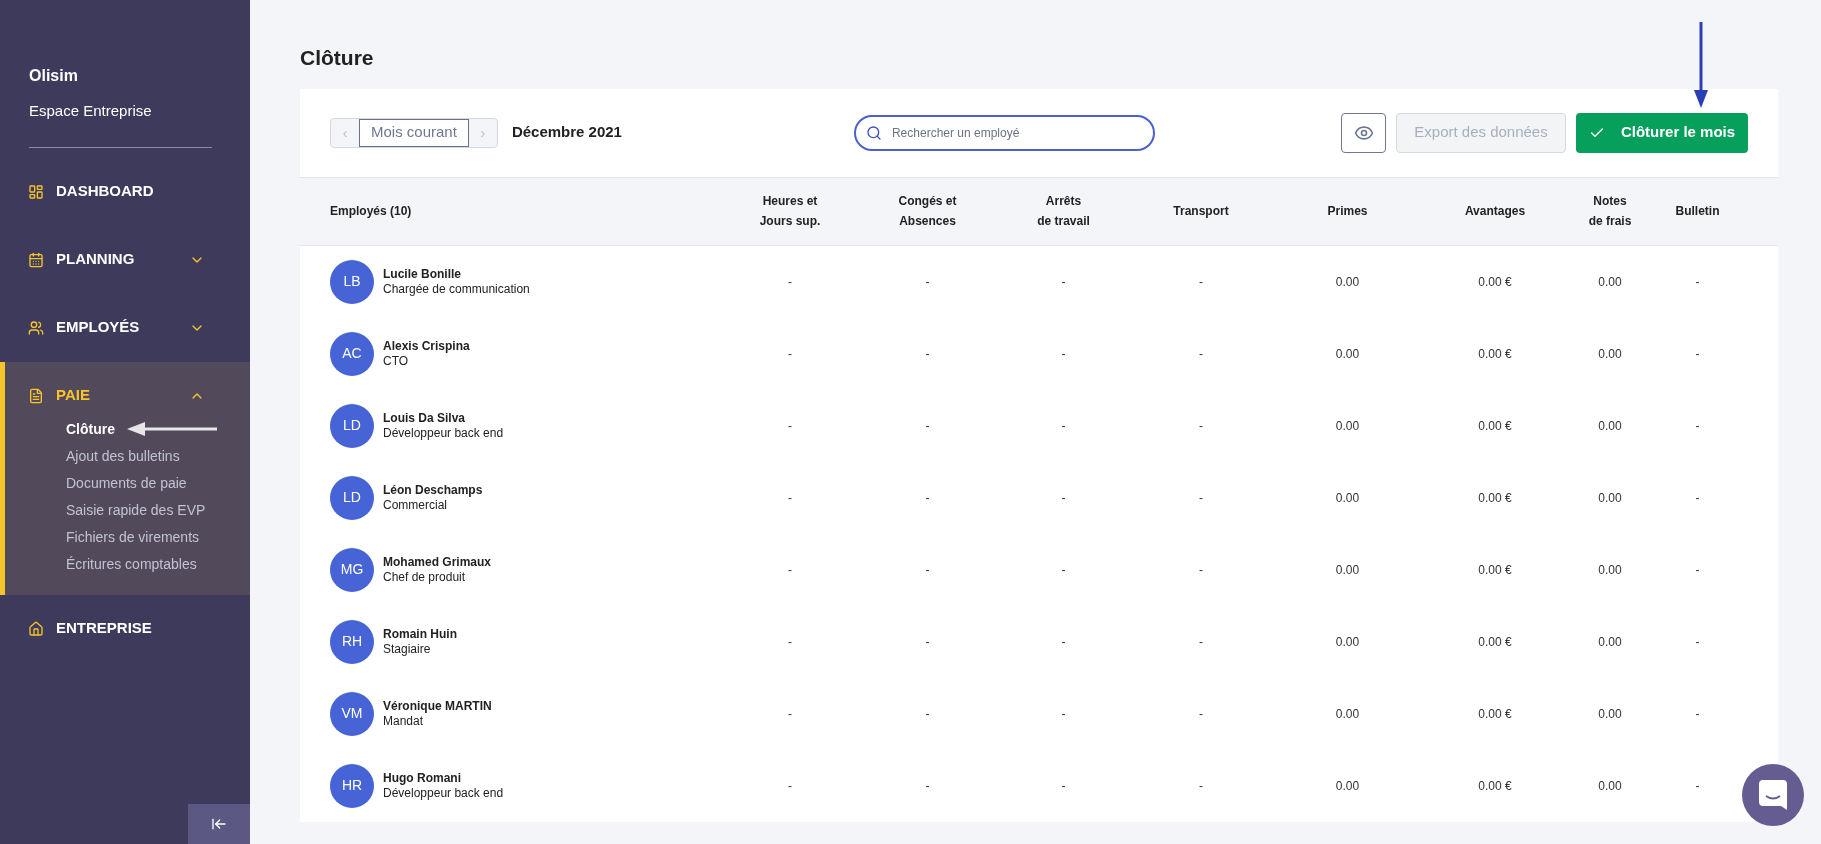 The image size is (1821, 844). What do you see at coordinates (139, 259) in the screenshot?
I see `nav-item: PLANNING` at bounding box center [139, 259].